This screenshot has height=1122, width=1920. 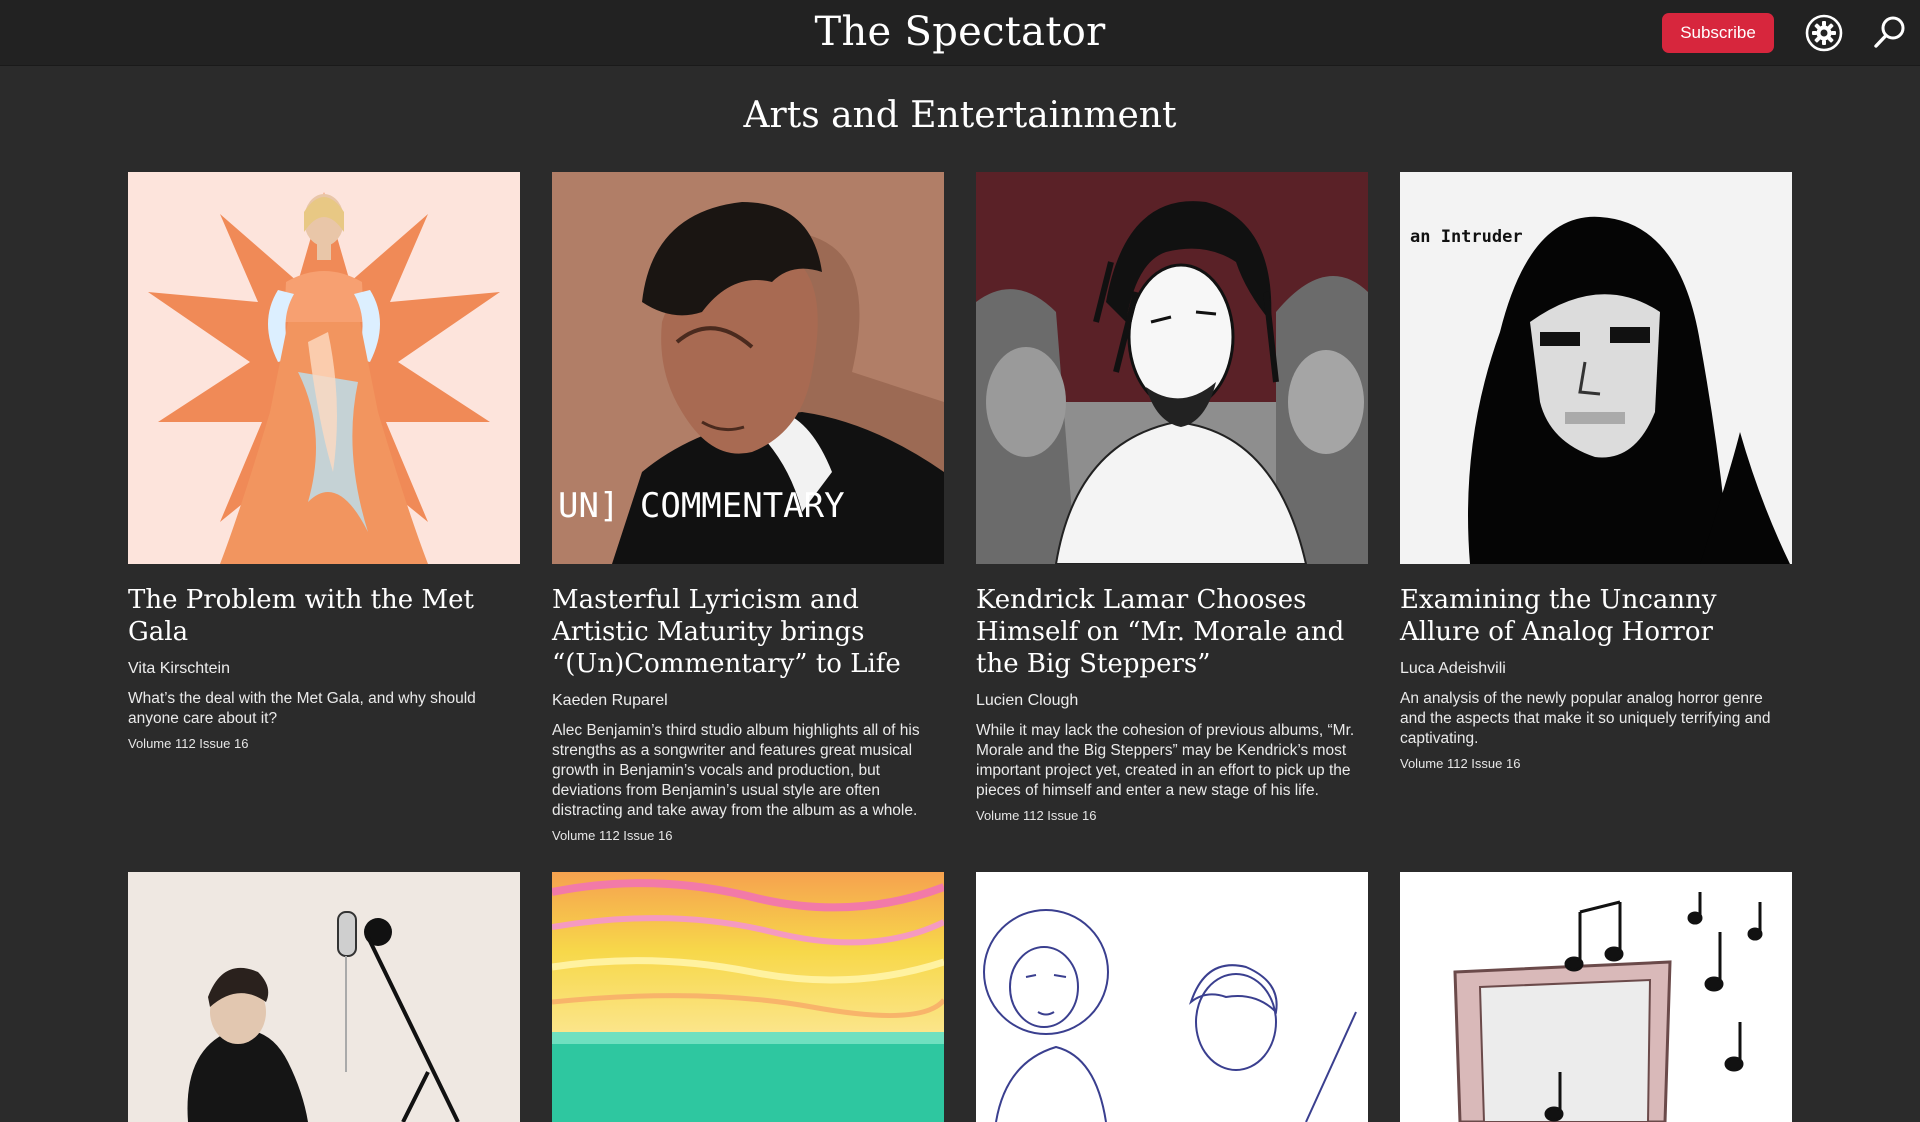 What do you see at coordinates (1890, 32) in the screenshot?
I see `search-icon` at bounding box center [1890, 32].